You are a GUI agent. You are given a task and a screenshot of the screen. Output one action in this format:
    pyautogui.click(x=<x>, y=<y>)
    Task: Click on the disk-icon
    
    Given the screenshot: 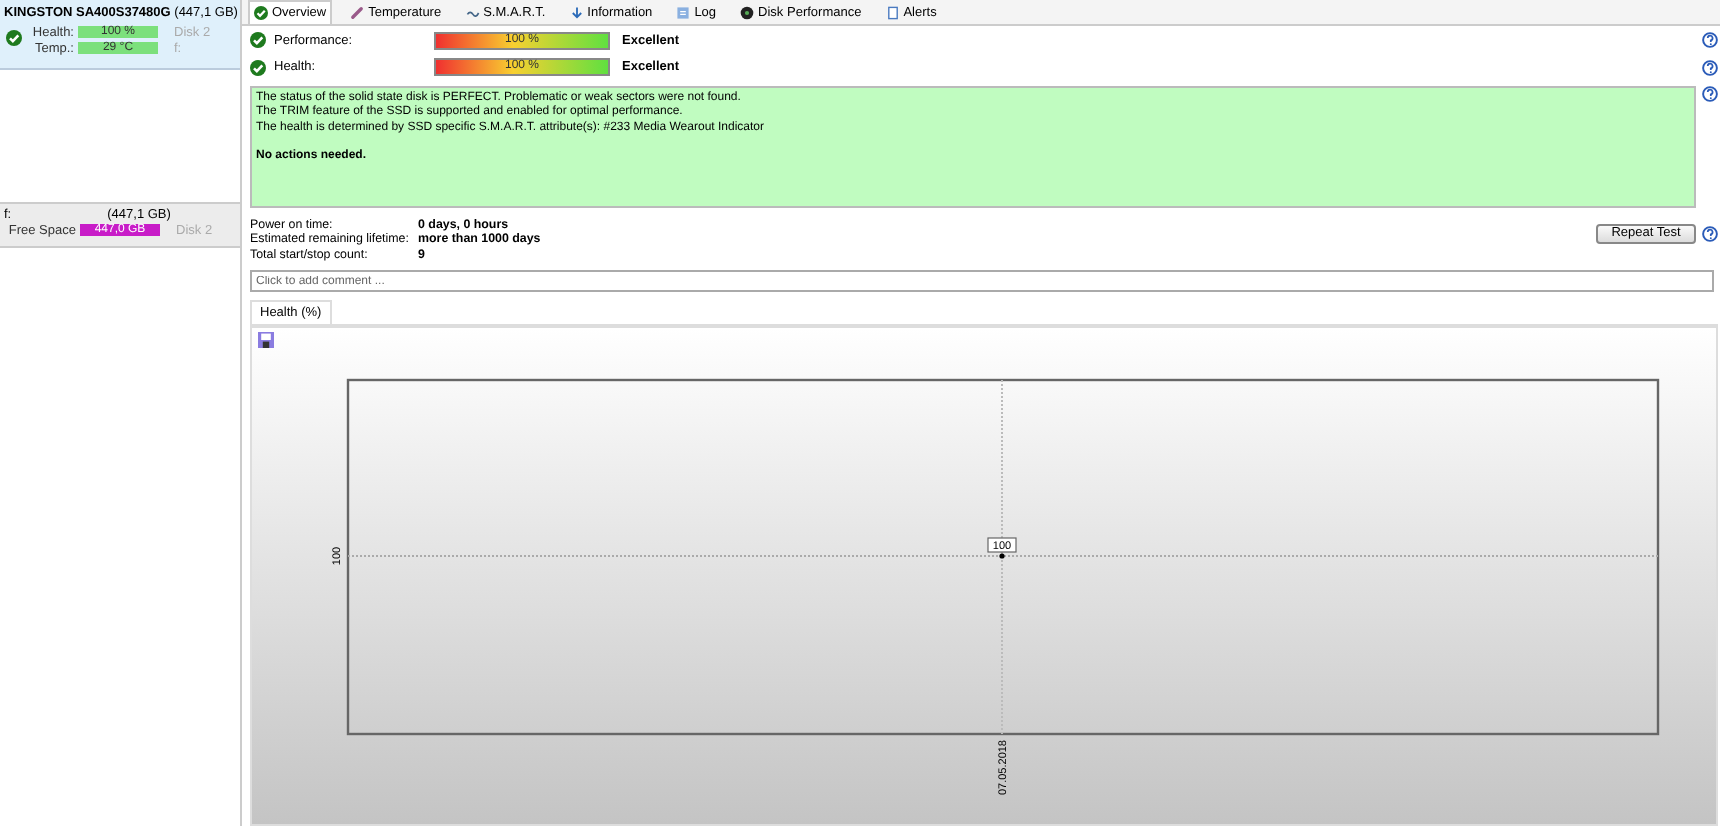 What is the action you would take?
    pyautogui.click(x=747, y=13)
    